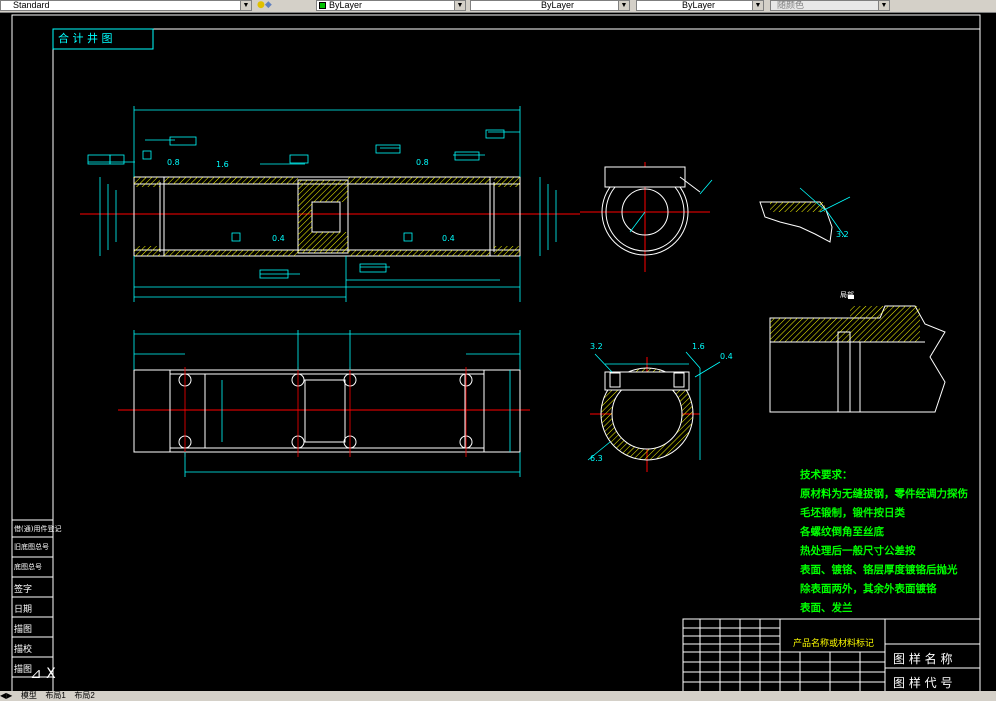 This screenshot has height=701, width=996. I want to click on title-drawing-code: 图 样 代 号, so click(923, 683).